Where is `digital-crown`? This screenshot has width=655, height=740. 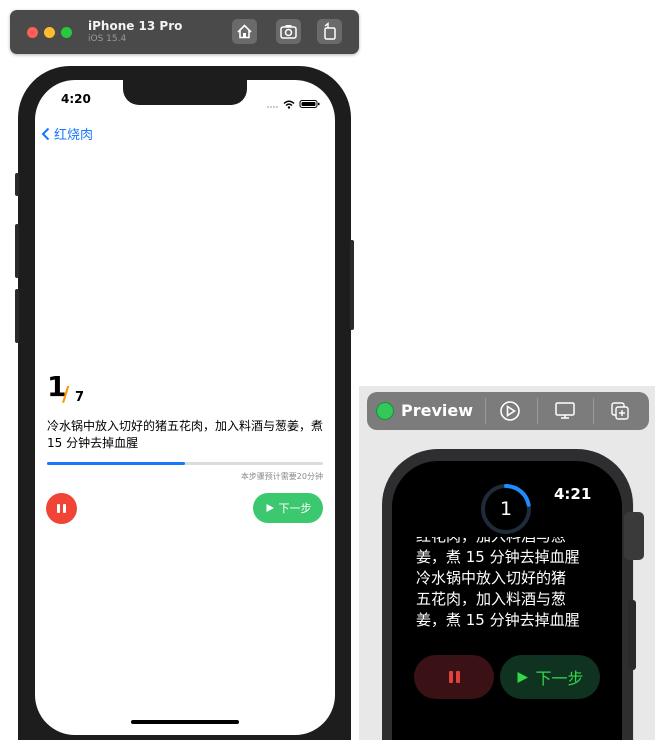
digital-crown is located at coordinates (634, 536).